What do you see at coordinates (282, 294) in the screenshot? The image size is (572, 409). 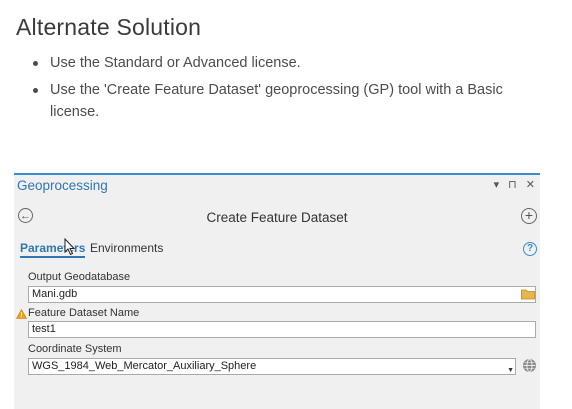 I see `output-gdb-input: Mani.gdb` at bounding box center [282, 294].